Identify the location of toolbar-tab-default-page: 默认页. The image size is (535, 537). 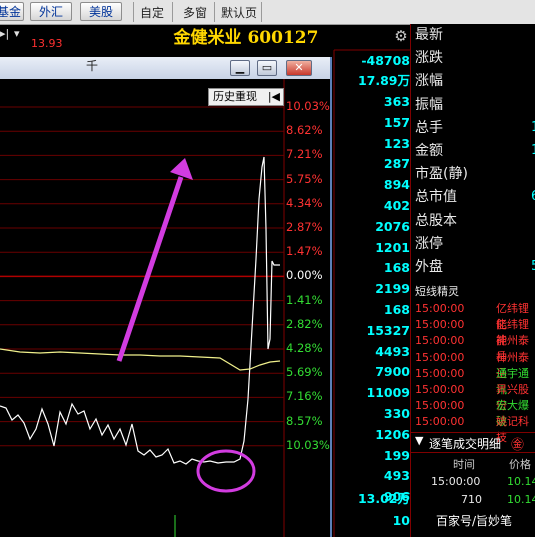
(239, 13).